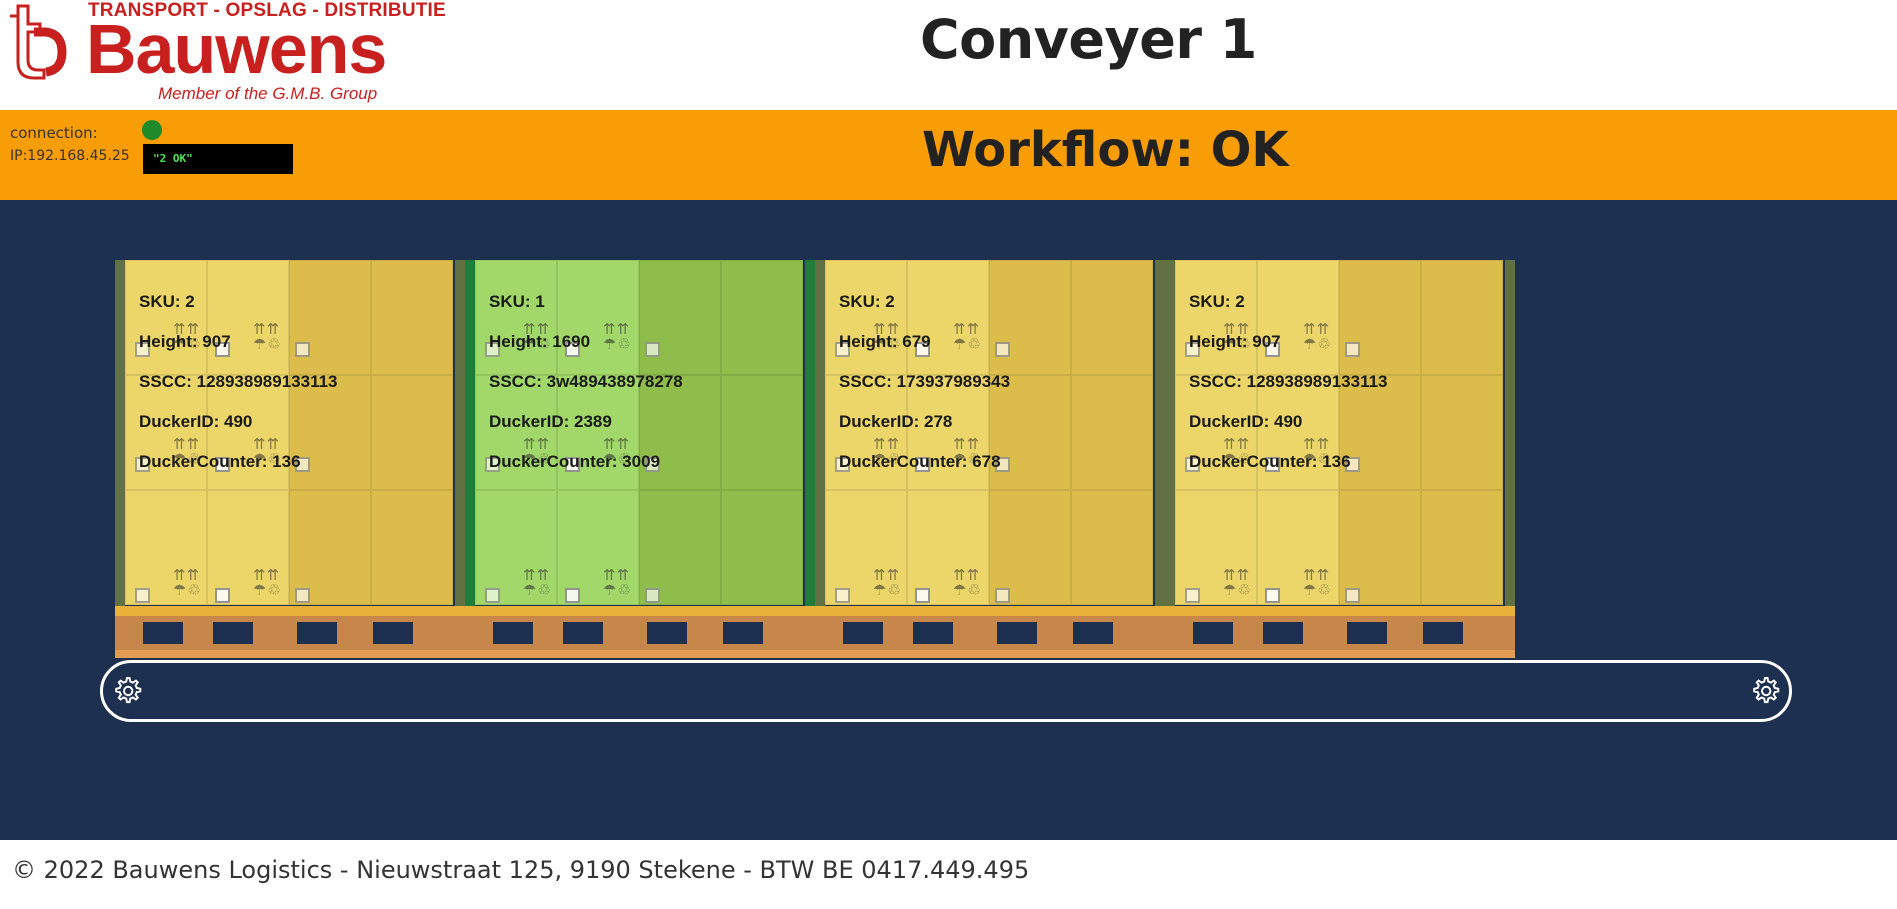 This screenshot has width=1897, height=909. Describe the element at coordinates (1088, 39) in the screenshot. I see `page-title: Conveyer 1` at that location.